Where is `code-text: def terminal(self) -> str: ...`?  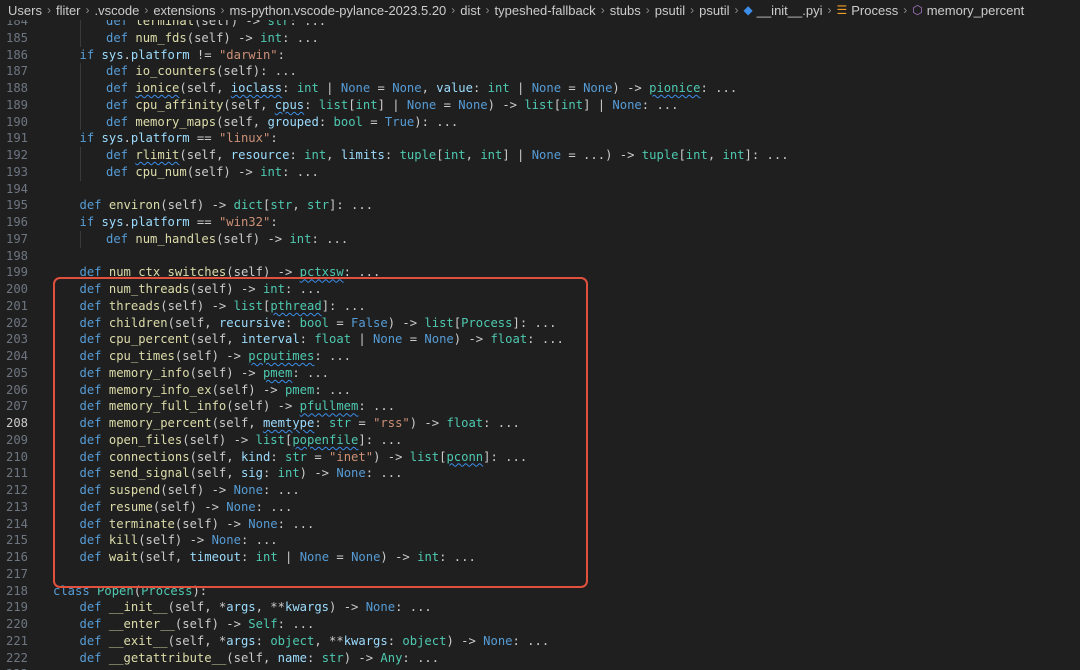 code-text: def terminal(self) -> str: ... is located at coordinates (216, 25).